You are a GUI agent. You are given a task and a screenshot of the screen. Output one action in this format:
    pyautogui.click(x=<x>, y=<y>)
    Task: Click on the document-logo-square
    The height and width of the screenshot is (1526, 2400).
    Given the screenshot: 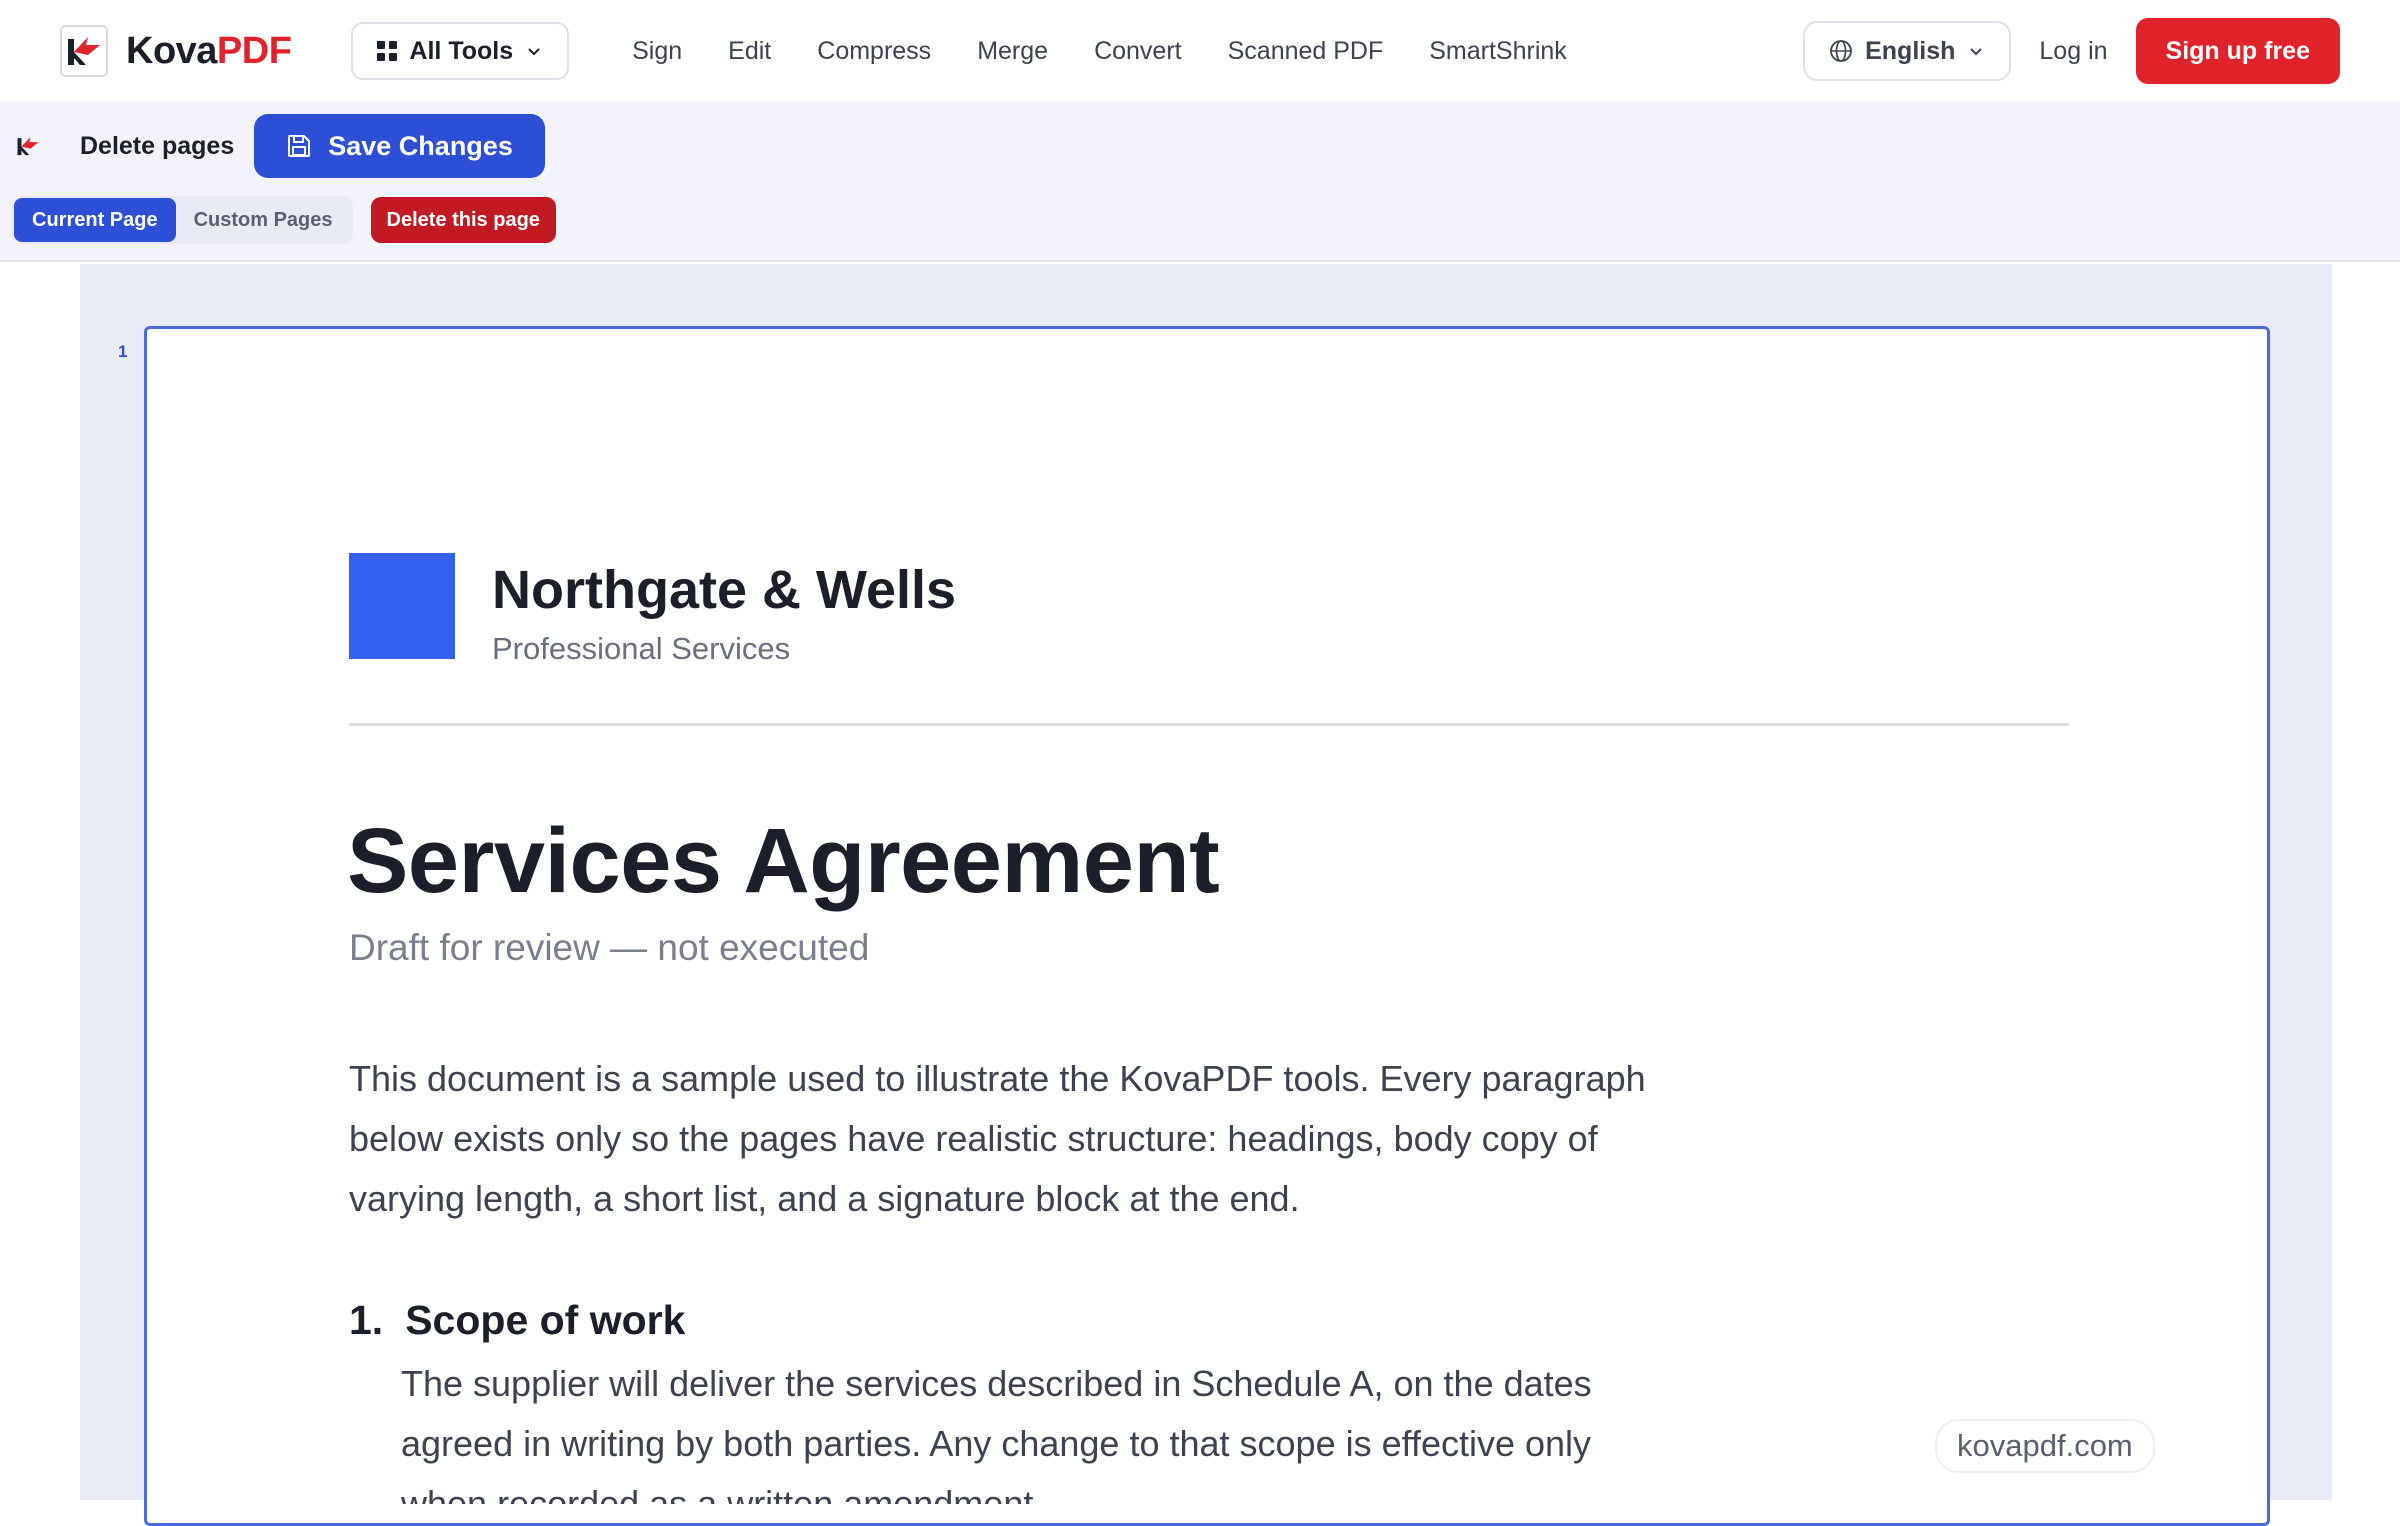 What is the action you would take?
    pyautogui.click(x=402, y=606)
    